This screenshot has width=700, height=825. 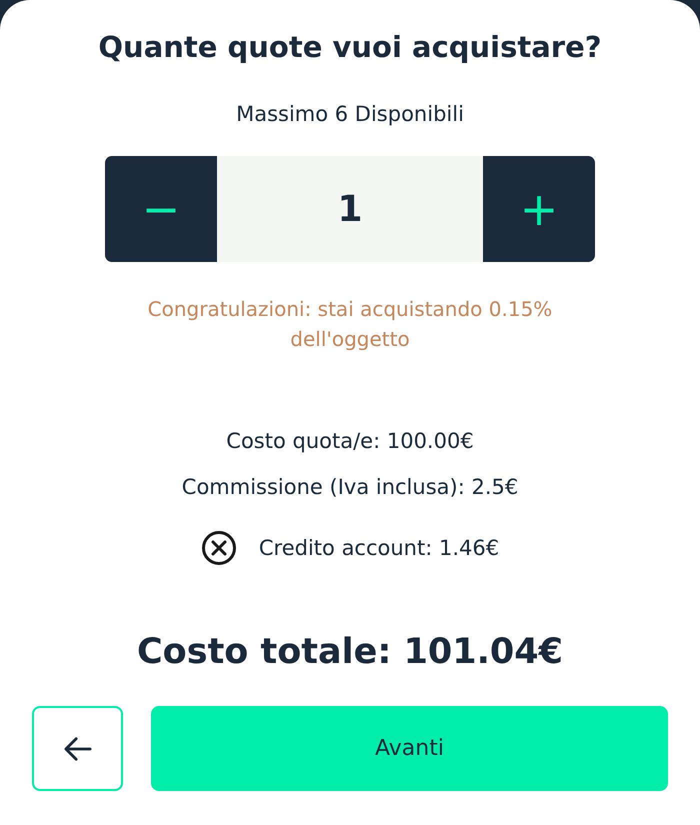 What do you see at coordinates (350, 324) in the screenshot?
I see `congratulation-message: Congratulazioni: stai acquistando 0.15% dell'oggetto` at bounding box center [350, 324].